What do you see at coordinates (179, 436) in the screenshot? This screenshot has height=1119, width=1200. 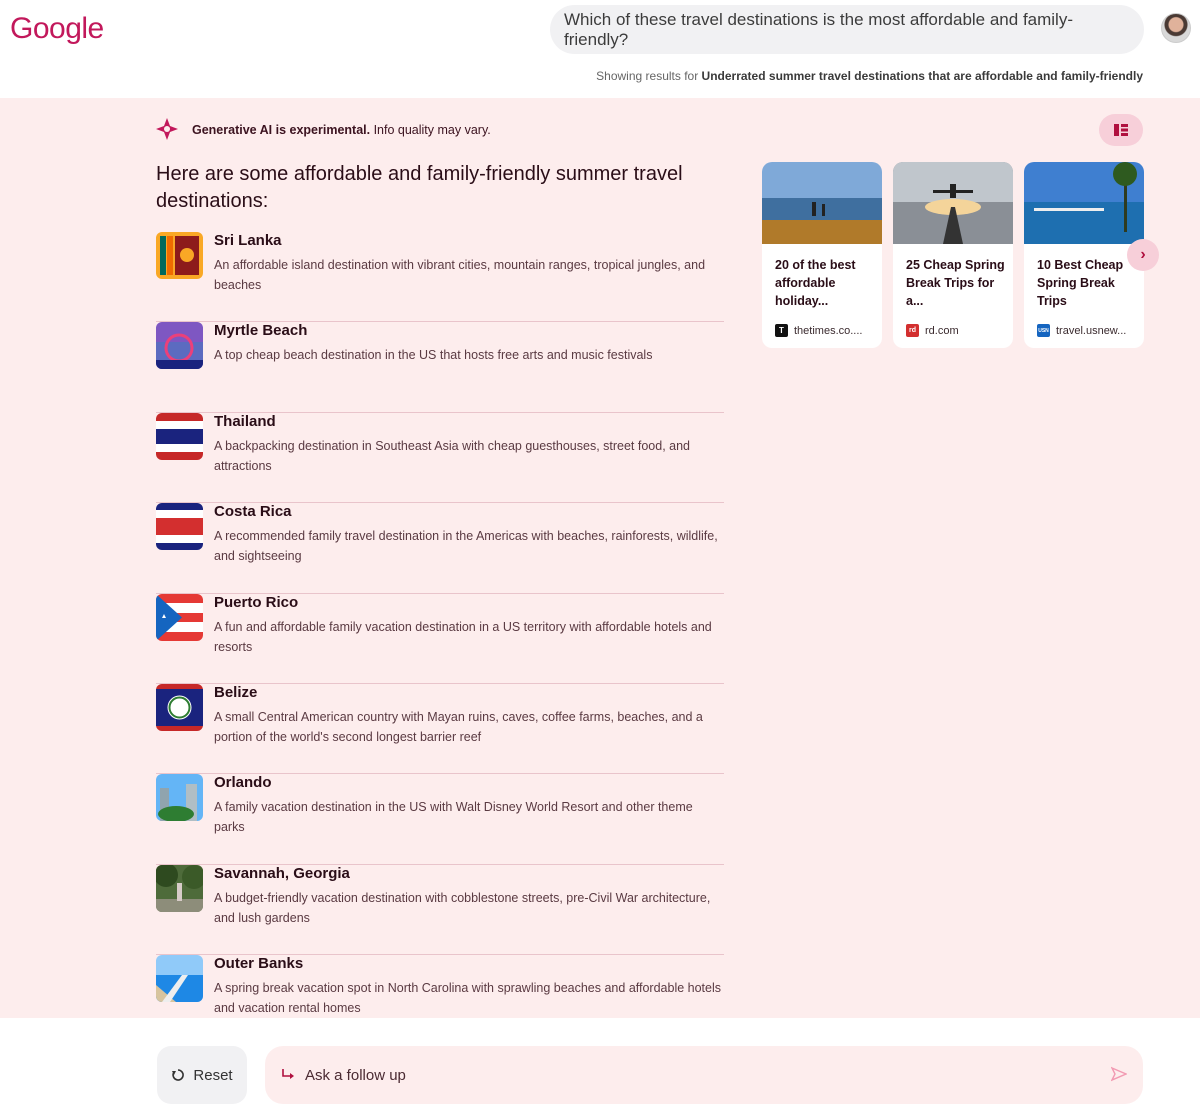 I see `thailand-flag-thumbnail` at bounding box center [179, 436].